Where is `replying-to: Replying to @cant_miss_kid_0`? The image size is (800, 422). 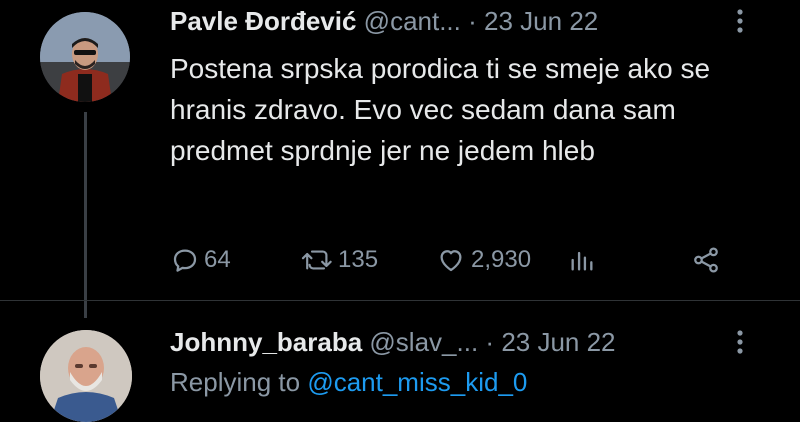
replying-to: Replying to @cant_miss_kid_0 is located at coordinates (348, 382).